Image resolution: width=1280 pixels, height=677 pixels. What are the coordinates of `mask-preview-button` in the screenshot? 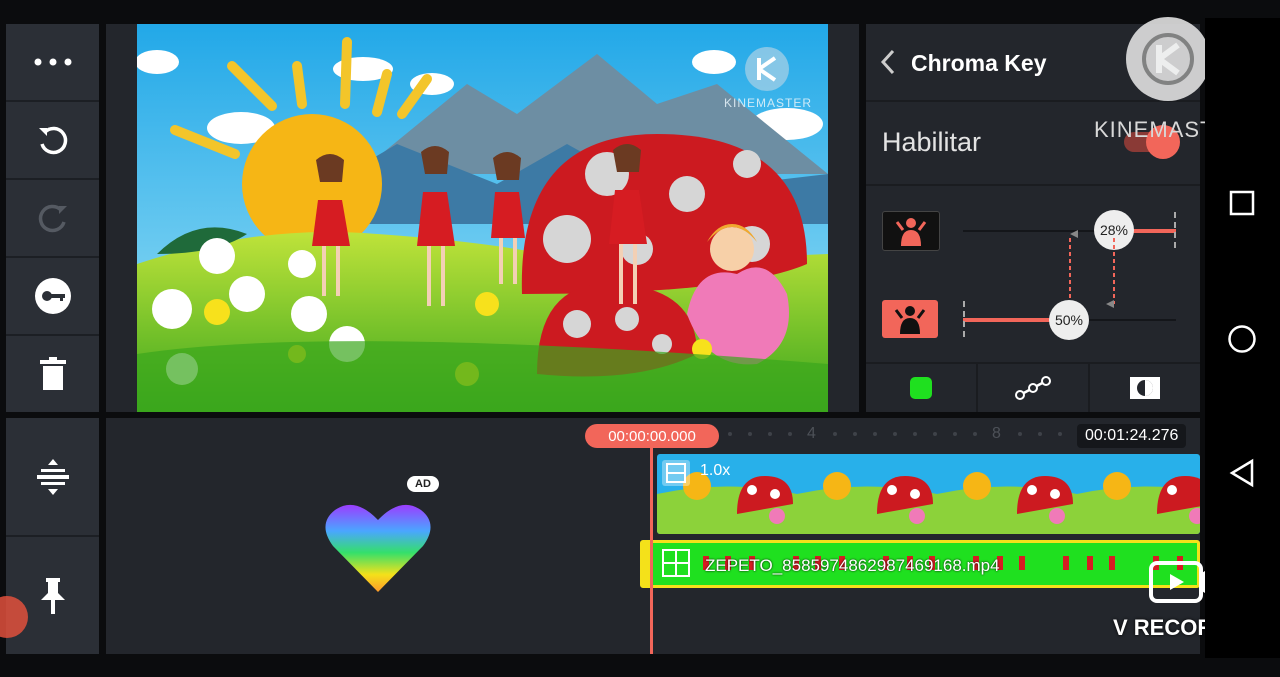 It's located at (1145, 388).